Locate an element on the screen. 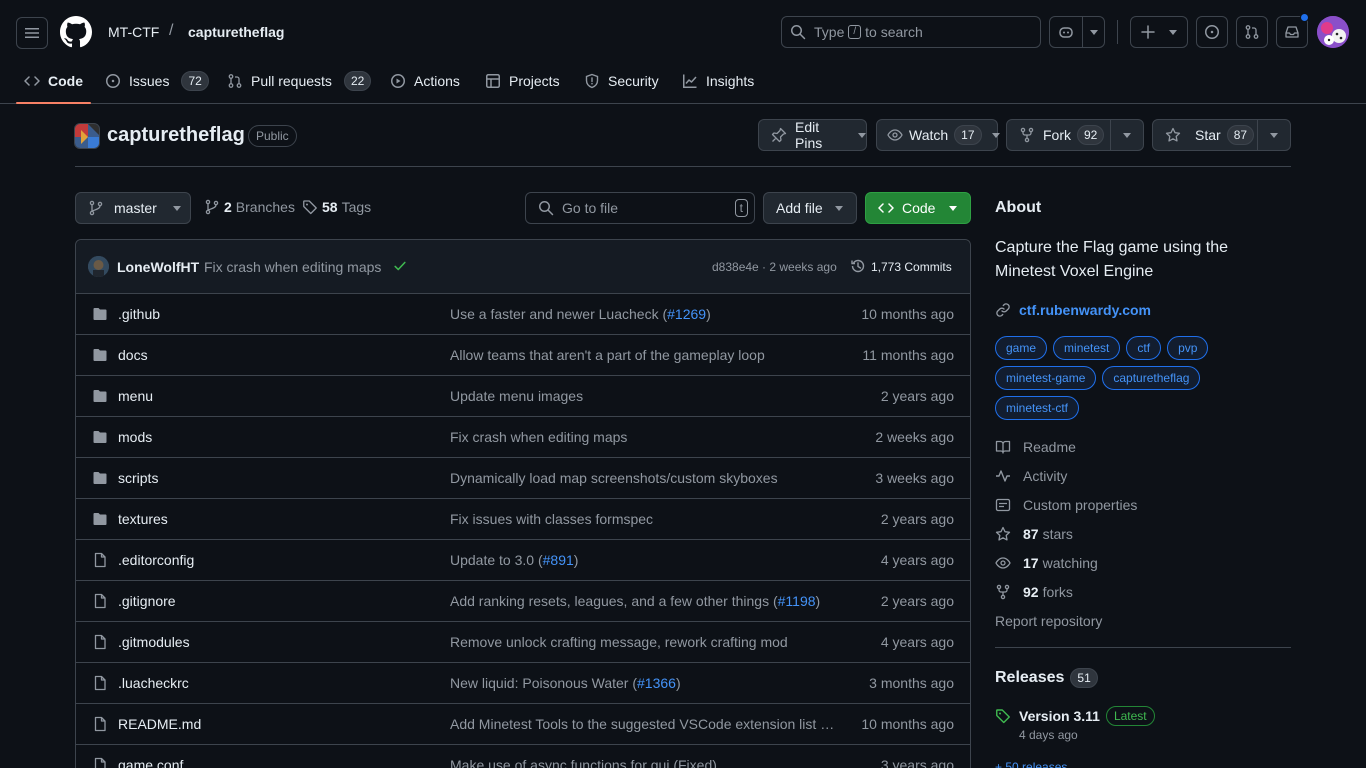 The height and width of the screenshot is (768, 1366). commit-author-avatar is located at coordinates (98, 266).